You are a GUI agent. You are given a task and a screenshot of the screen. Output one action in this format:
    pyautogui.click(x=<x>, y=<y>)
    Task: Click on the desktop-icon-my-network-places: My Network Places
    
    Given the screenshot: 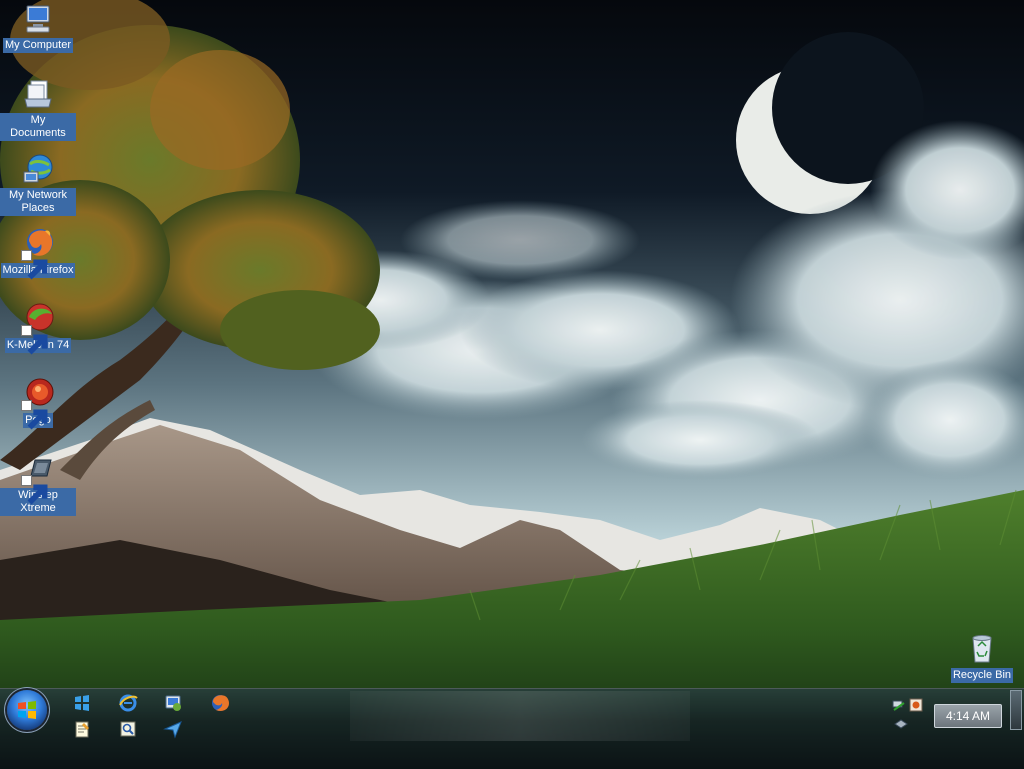 What is the action you would take?
    pyautogui.click(x=38, y=184)
    